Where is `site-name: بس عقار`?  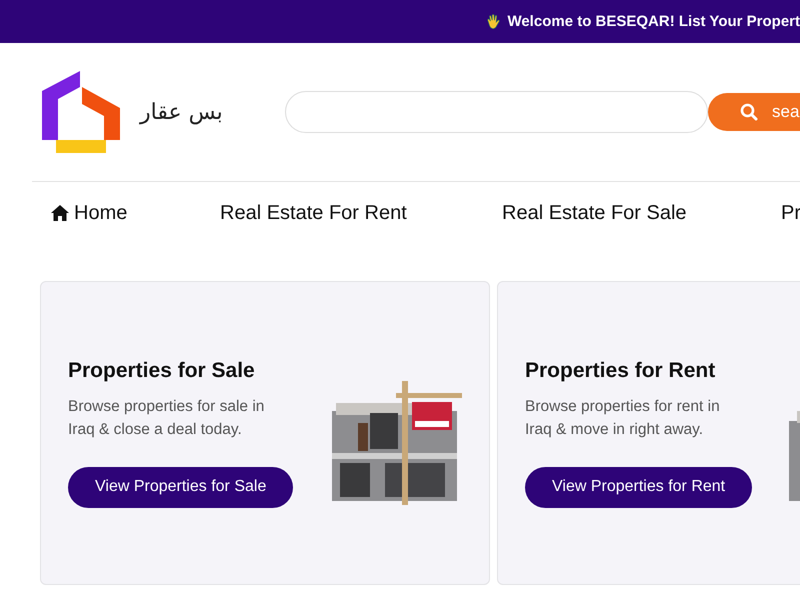 site-name: بس عقار is located at coordinates (182, 112).